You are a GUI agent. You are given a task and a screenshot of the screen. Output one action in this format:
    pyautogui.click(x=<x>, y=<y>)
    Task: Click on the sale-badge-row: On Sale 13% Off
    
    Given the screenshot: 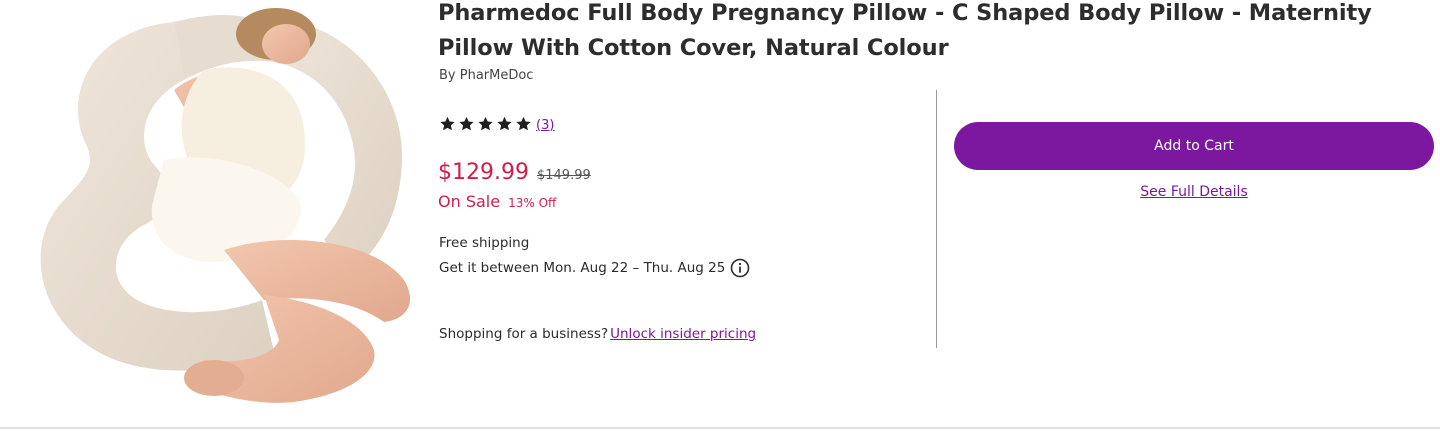 What is the action you would take?
    pyautogui.click(x=497, y=201)
    